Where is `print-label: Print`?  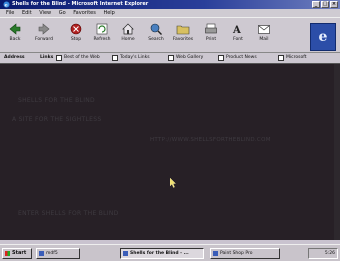 print-label: Print is located at coordinates (211, 39).